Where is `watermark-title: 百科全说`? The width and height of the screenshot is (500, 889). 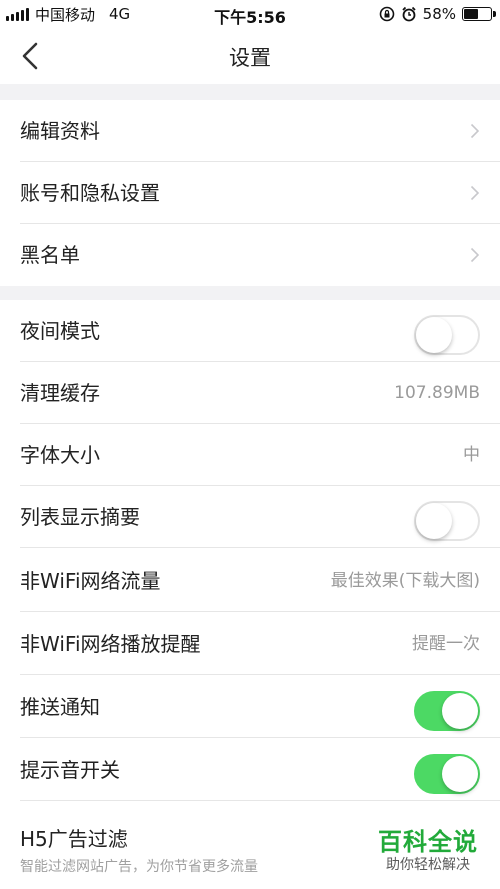 watermark-title: 百科全说 is located at coordinates (428, 842).